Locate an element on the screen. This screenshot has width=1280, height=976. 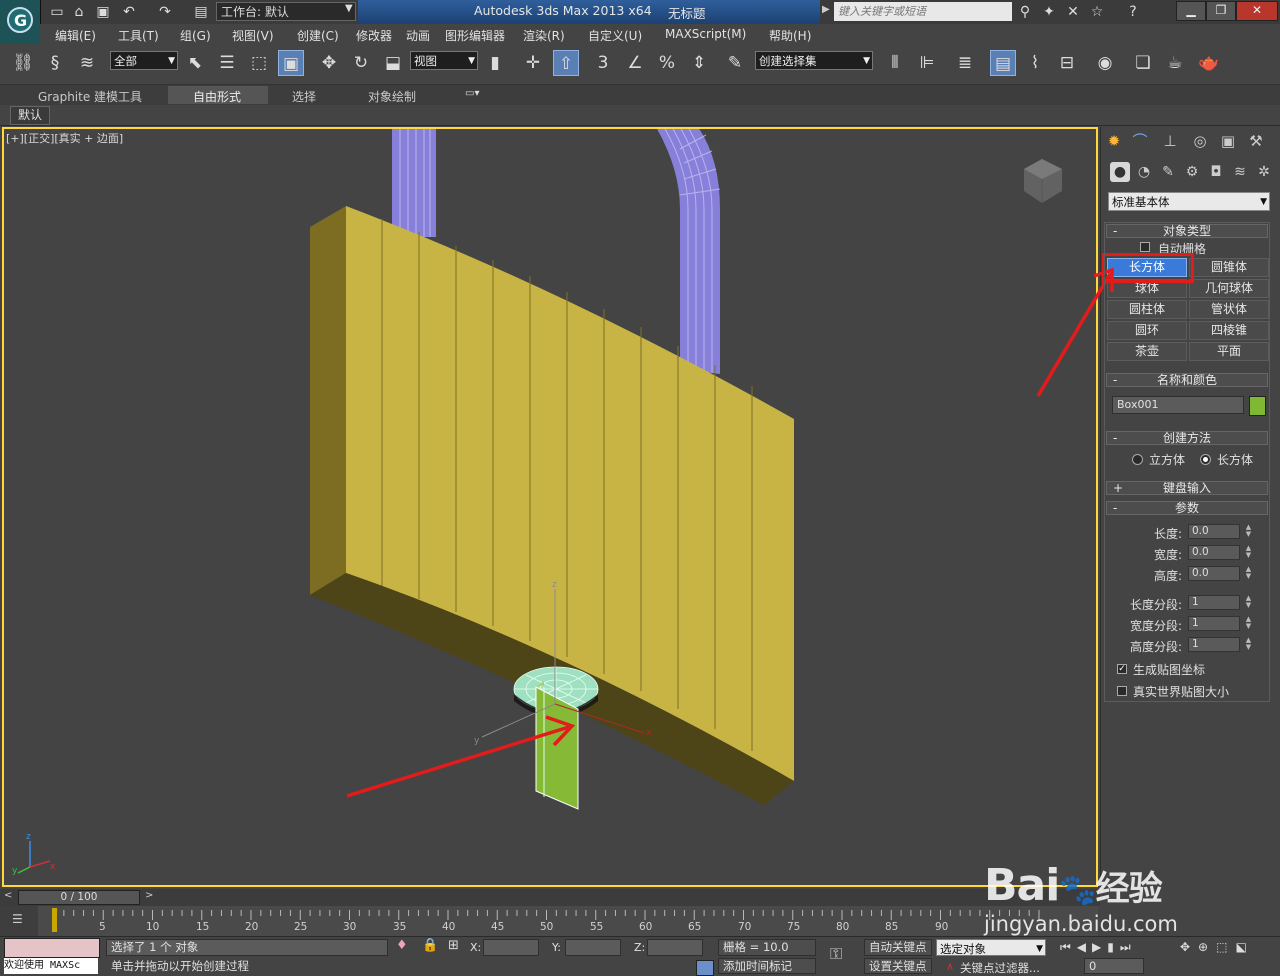
primitive-category-dropdown: 标准基本体 ▼ is located at coordinates (1189, 201).